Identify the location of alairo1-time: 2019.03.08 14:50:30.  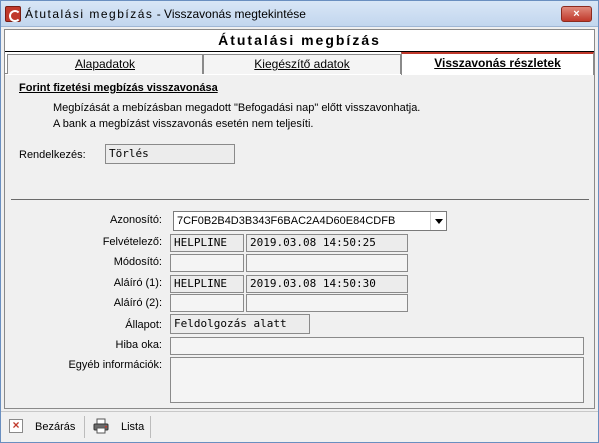
(327, 284).